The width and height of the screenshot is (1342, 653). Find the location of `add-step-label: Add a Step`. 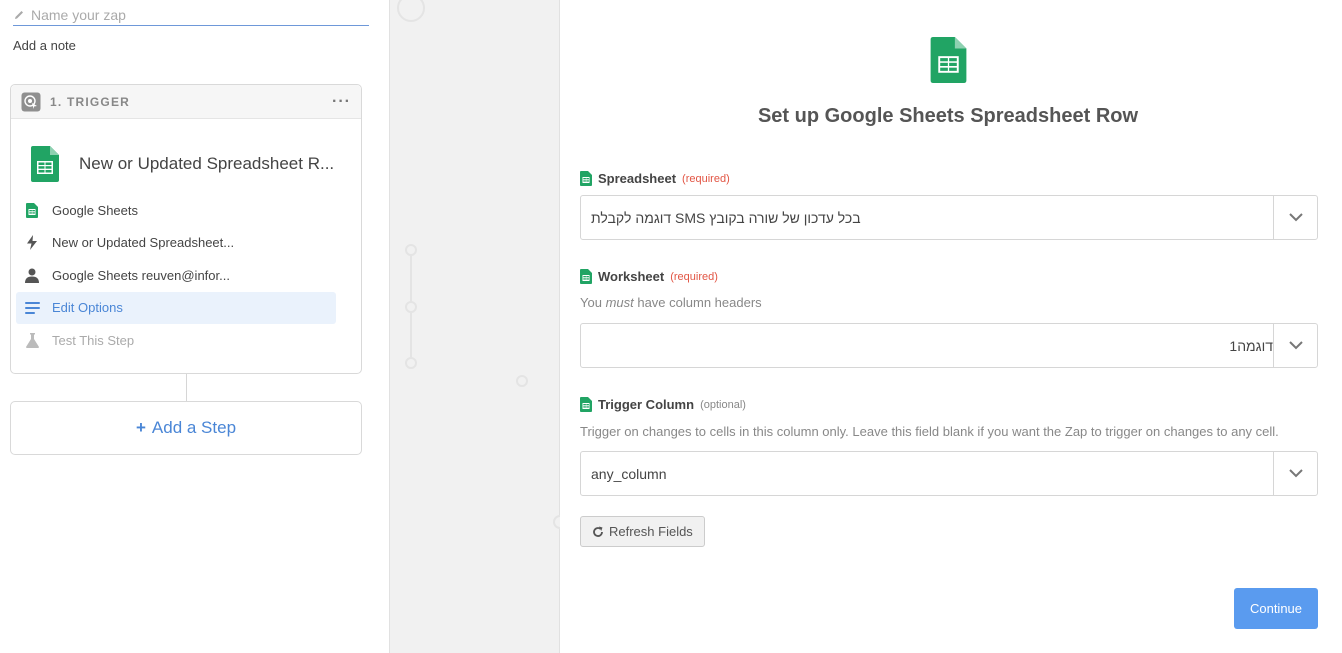

add-step-label: Add a Step is located at coordinates (194, 427).